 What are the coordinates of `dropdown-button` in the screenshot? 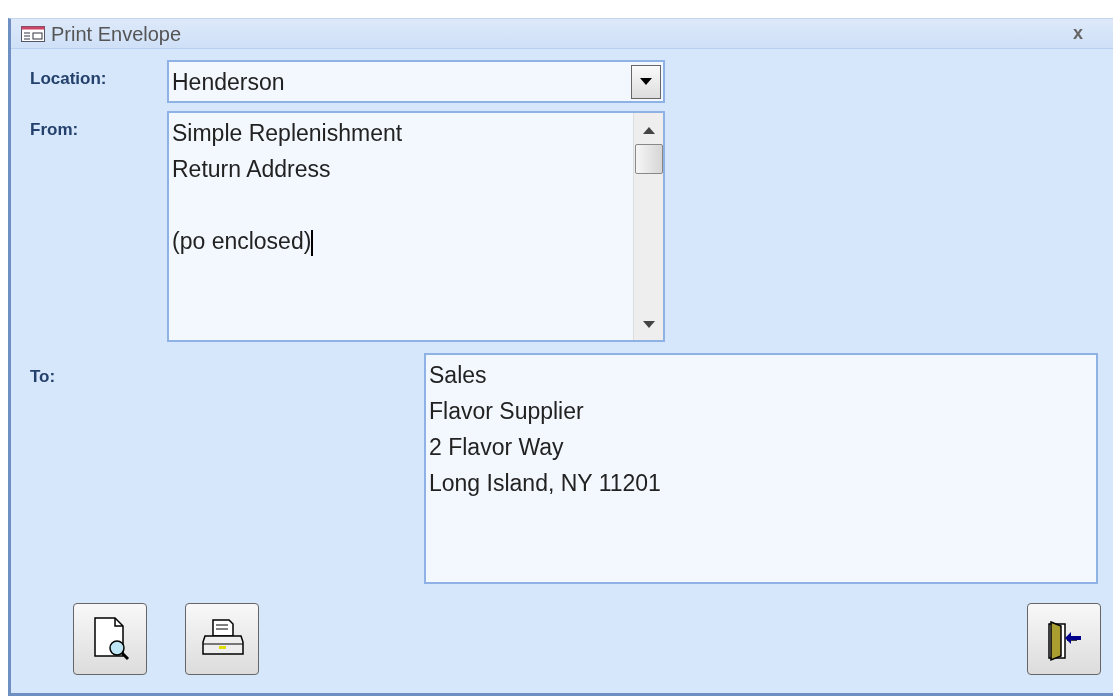 It's located at (646, 81).